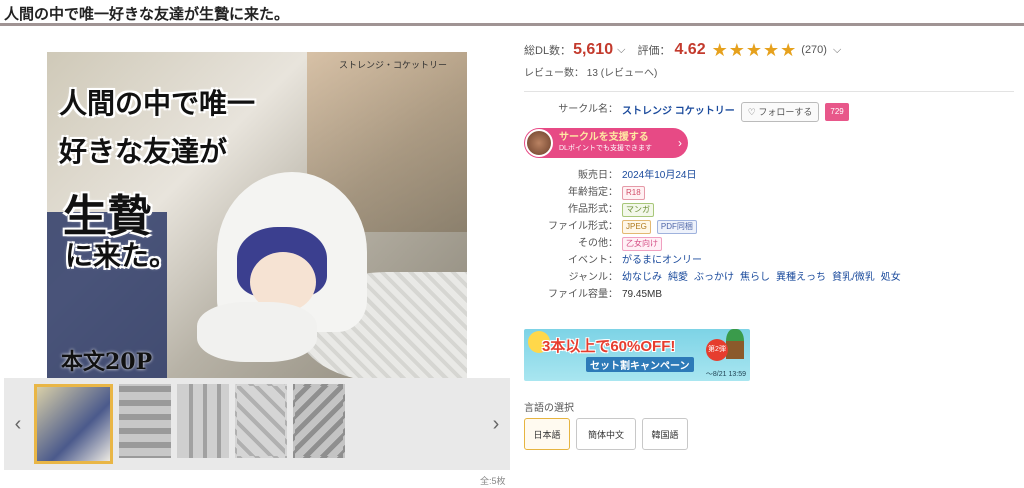  Describe the element at coordinates (593, 192) in the screenshot. I see `age-label: 年齢指定：` at that location.